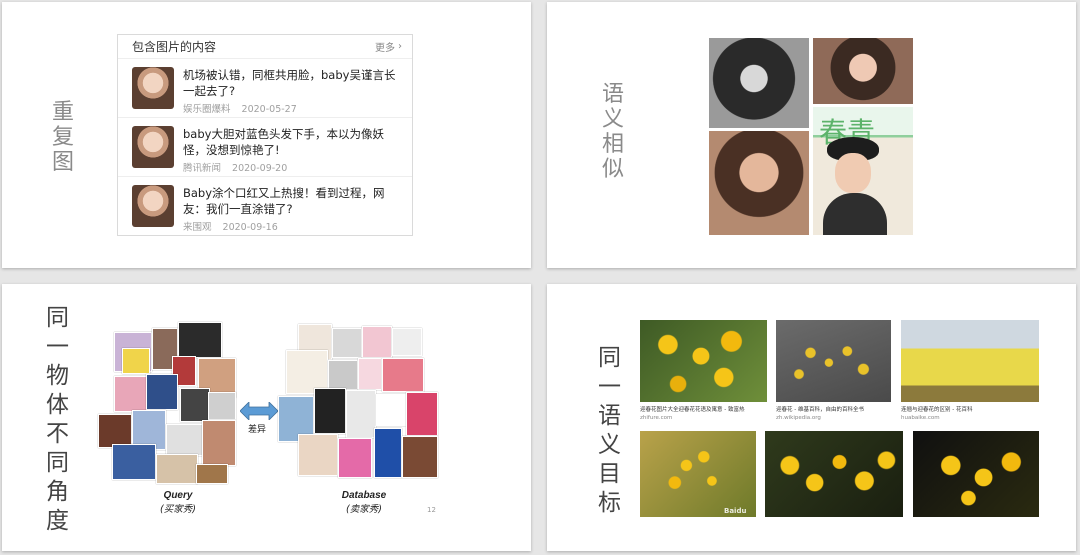  What do you see at coordinates (936, 410) in the screenshot?
I see `caption-title: 连翘与迎春花的区别 - 花百科` at bounding box center [936, 410].